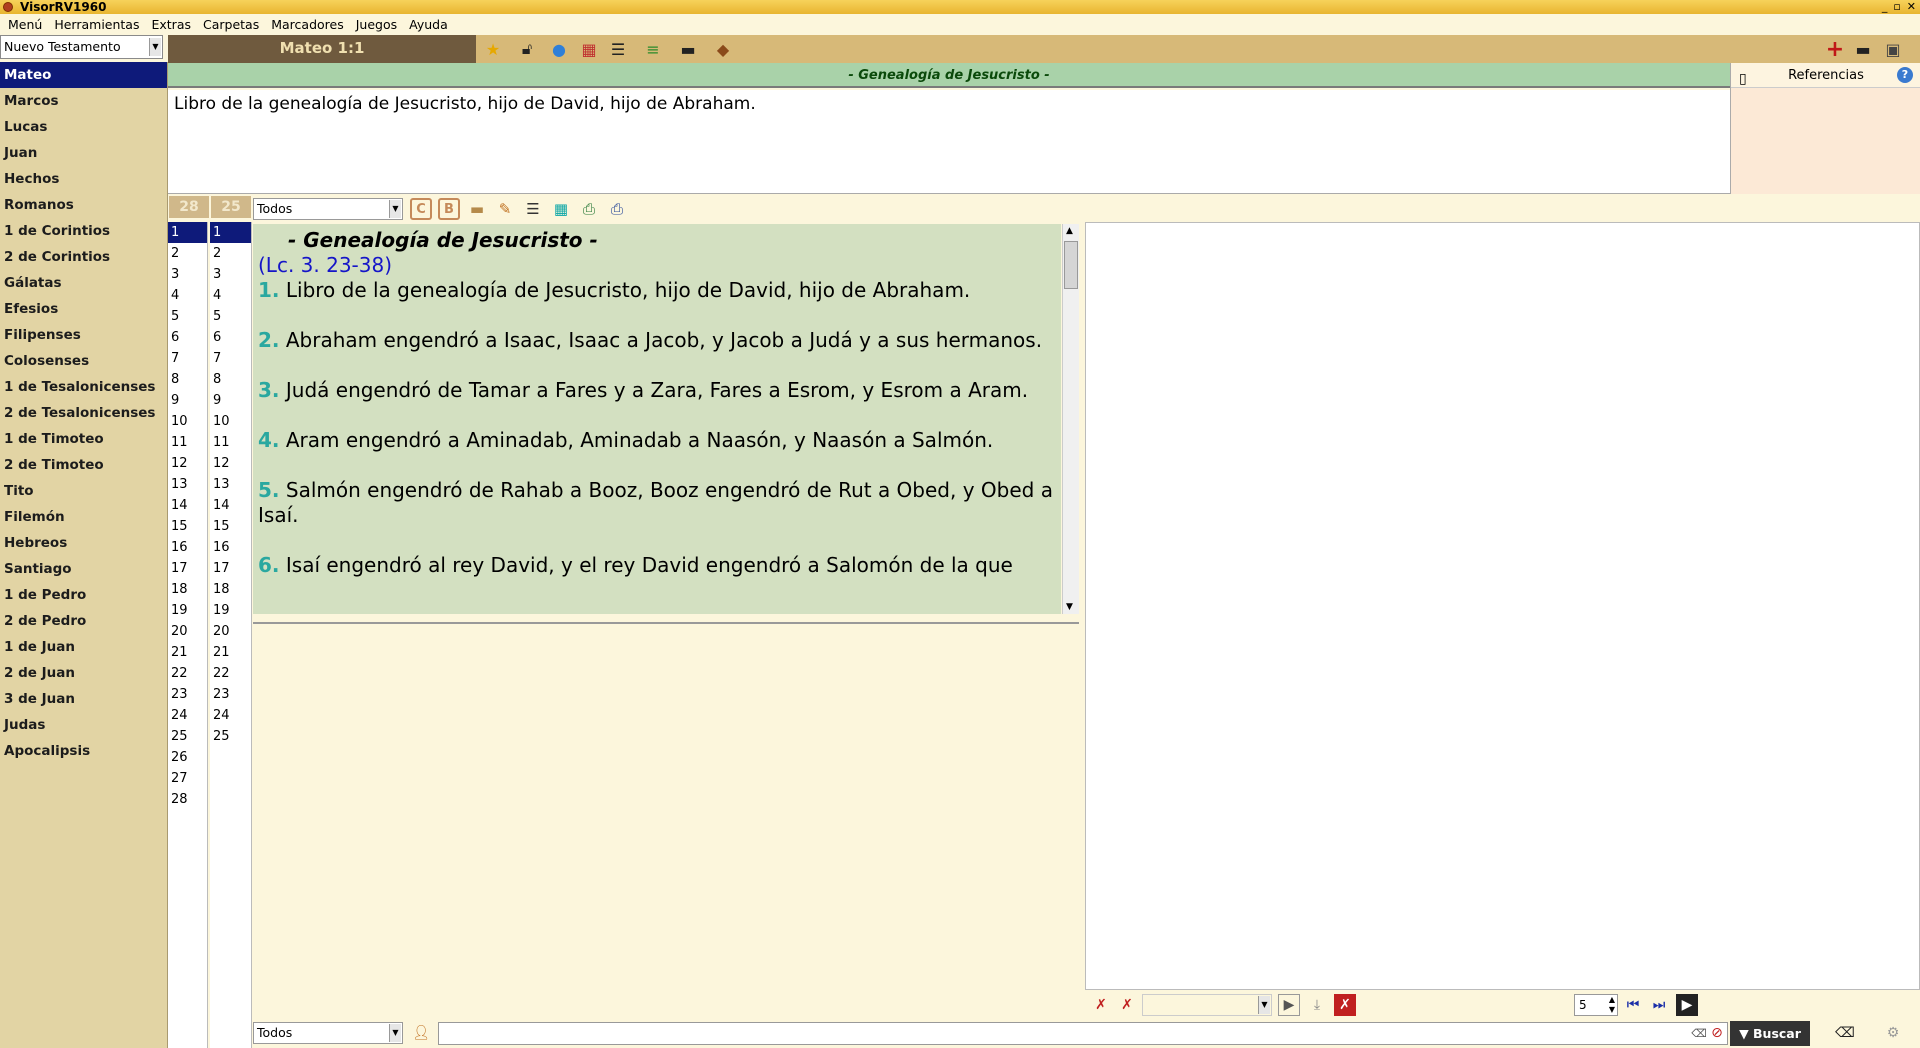 Image resolution: width=1920 pixels, height=1048 pixels. What do you see at coordinates (83, 491) in the screenshot?
I see `book-item: Tito` at bounding box center [83, 491].